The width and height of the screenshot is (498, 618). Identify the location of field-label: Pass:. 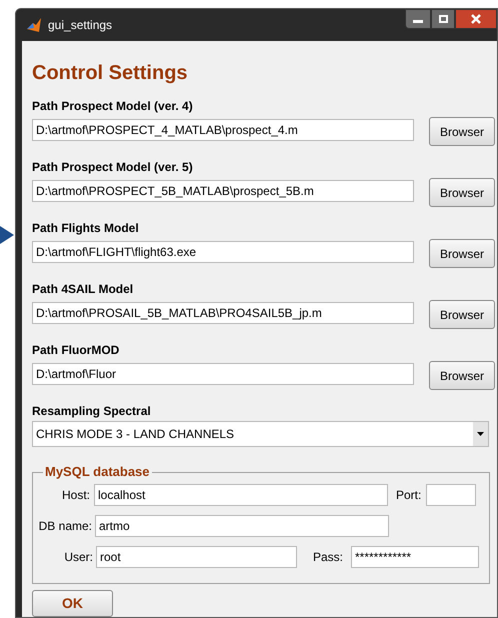
(328, 557).